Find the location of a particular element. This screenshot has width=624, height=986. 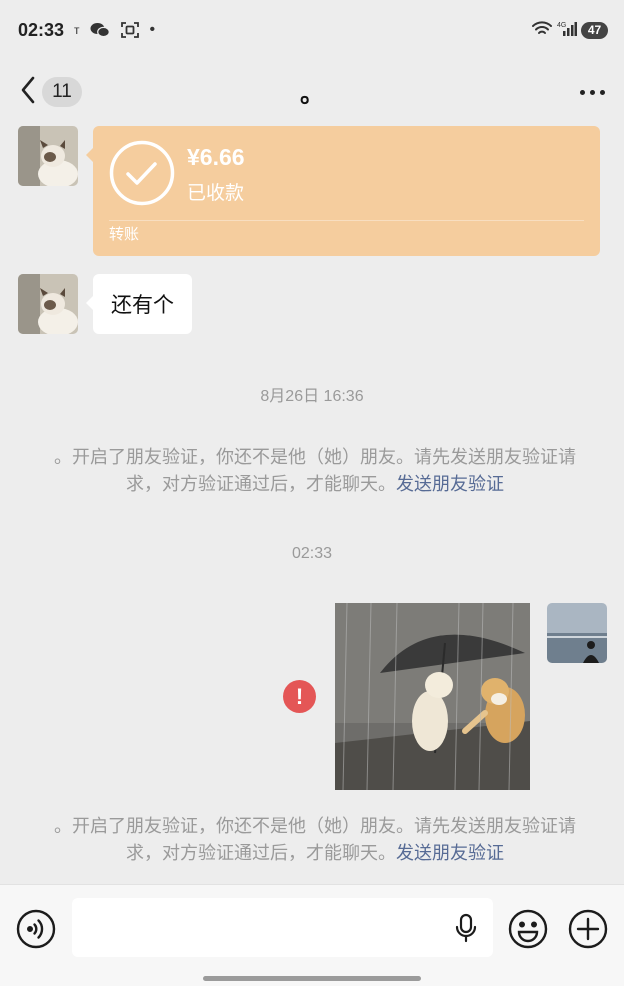

transfer-amount: ¥6.66 is located at coordinates (216, 157).